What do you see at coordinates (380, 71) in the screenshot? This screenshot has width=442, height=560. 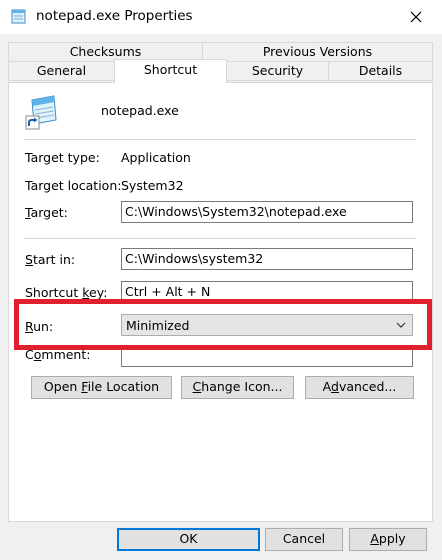 I see `tab-details: Details` at bounding box center [380, 71].